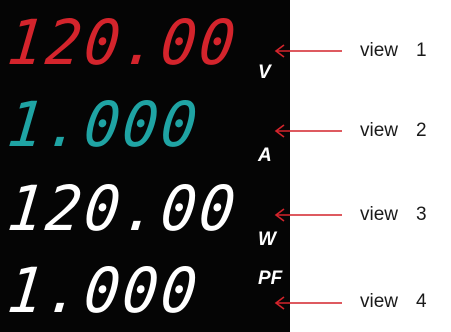  Describe the element at coordinates (267, 239) in the screenshot. I see `power-unit: W` at that location.